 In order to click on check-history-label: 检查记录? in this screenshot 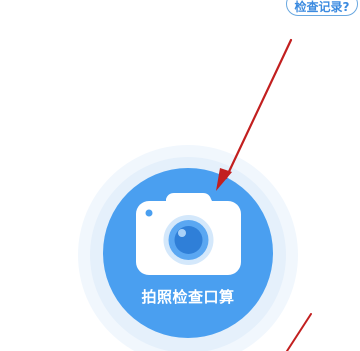, I will do `click(322, 7)`.